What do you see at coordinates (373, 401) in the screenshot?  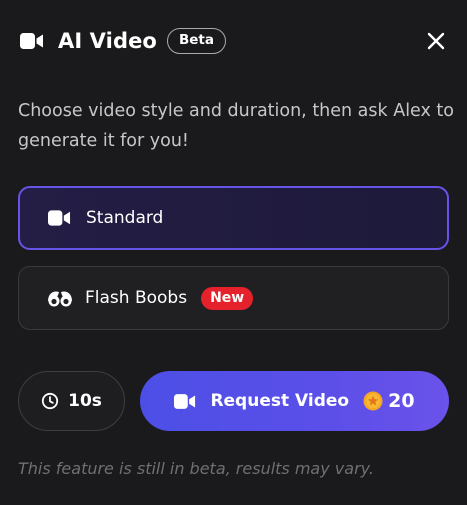 I see `coin-star-icon` at bounding box center [373, 401].